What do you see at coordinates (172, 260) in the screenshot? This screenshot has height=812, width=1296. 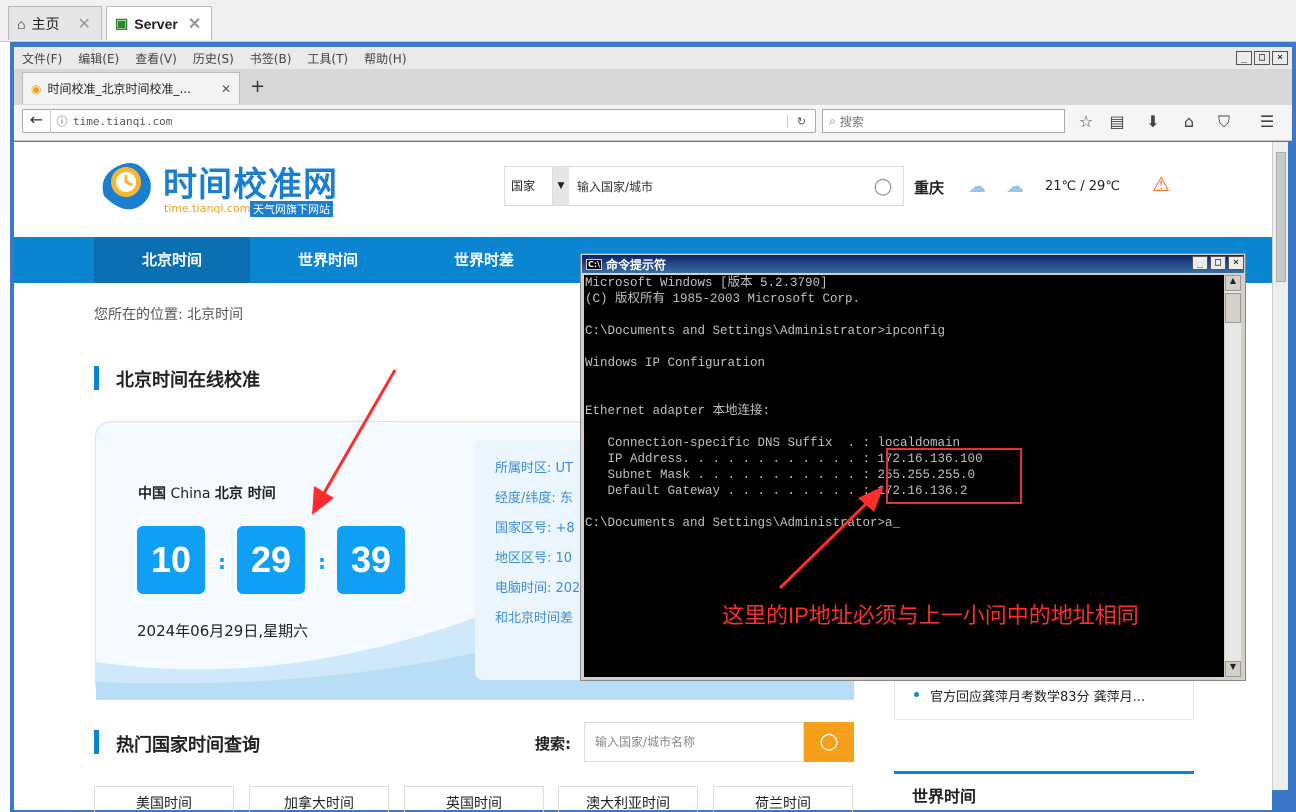 I see `nav-beijing-time: 北京时间` at bounding box center [172, 260].